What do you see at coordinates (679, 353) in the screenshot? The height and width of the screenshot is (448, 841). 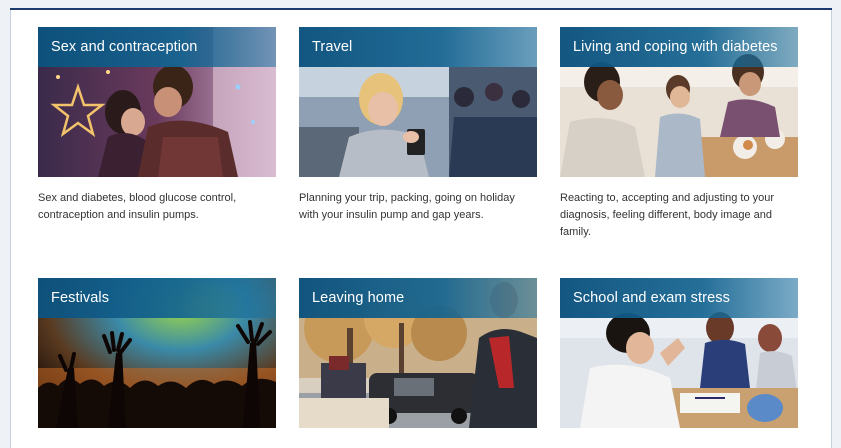 I see `card-image: School and exam stress` at bounding box center [679, 353].